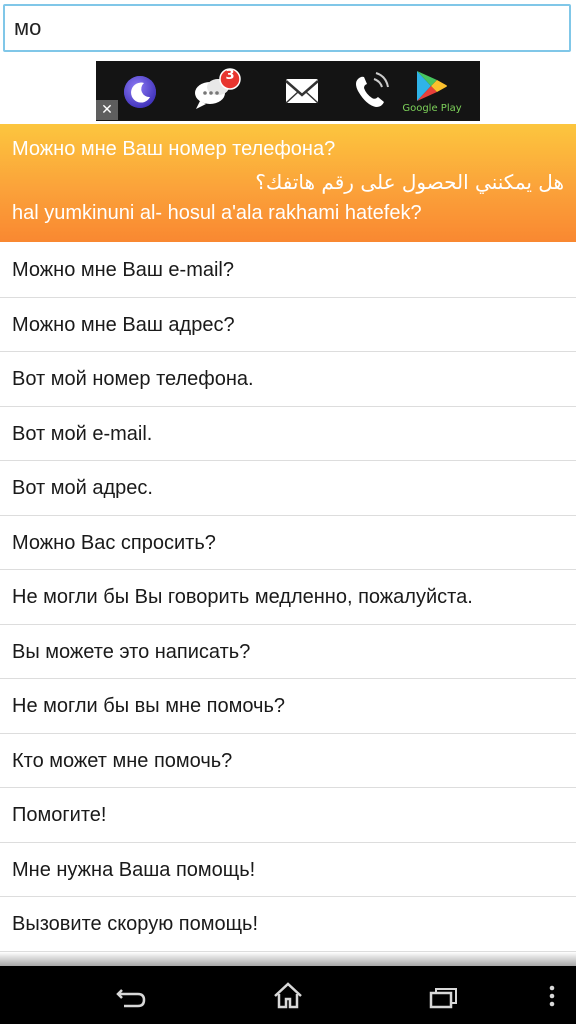 Image resolution: width=576 pixels, height=1028 pixels. Describe the element at coordinates (288, 325) in the screenshot. I see `list-item: Можно мне Ваш адрес?` at that location.